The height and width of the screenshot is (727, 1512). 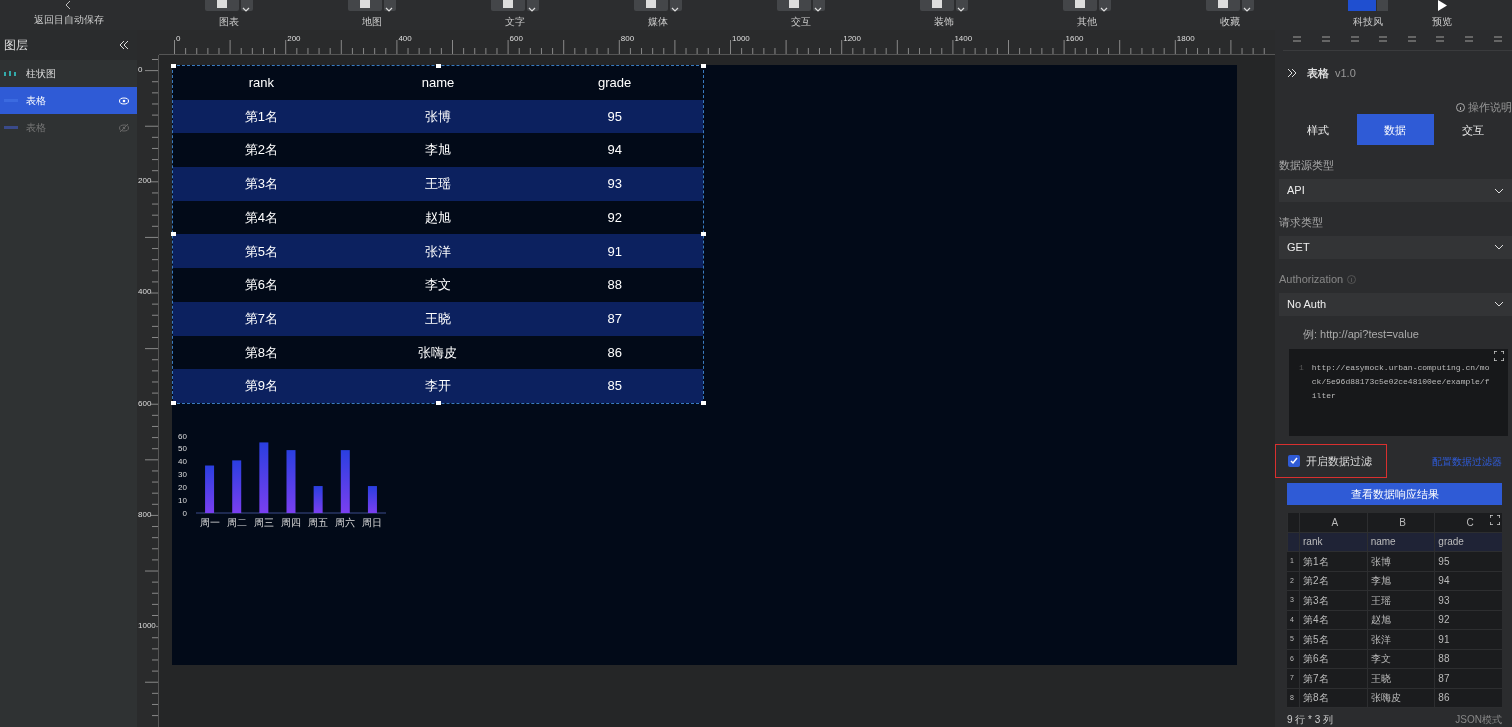 I want to click on sheet-cell: 第5名, so click(x=1333, y=639).